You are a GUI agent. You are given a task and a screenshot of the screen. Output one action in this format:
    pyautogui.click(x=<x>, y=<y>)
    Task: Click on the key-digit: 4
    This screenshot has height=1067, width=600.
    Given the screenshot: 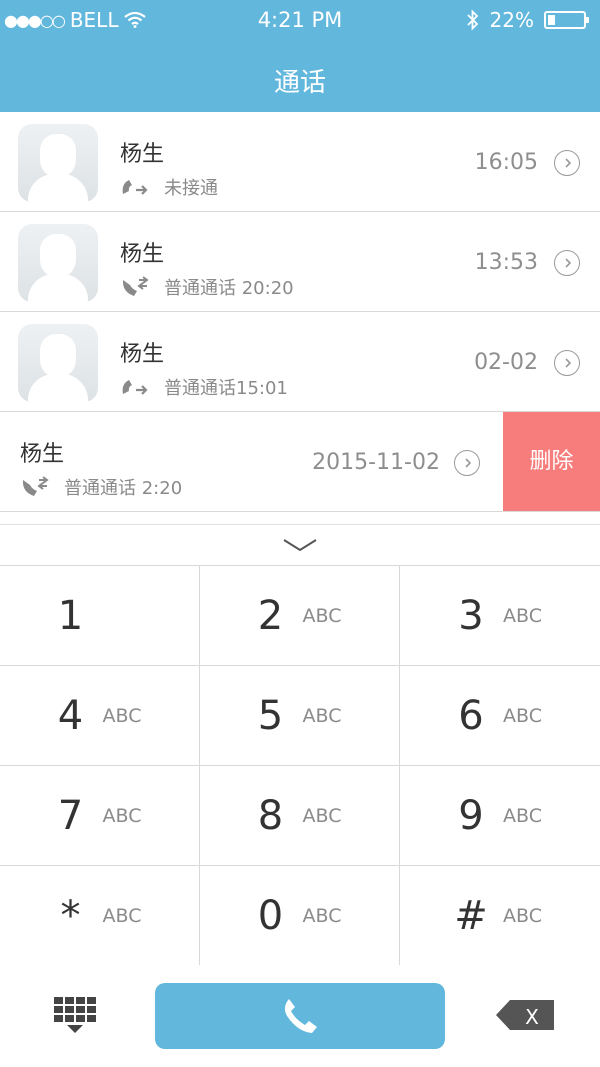 What is the action you would take?
    pyautogui.click(x=70, y=715)
    